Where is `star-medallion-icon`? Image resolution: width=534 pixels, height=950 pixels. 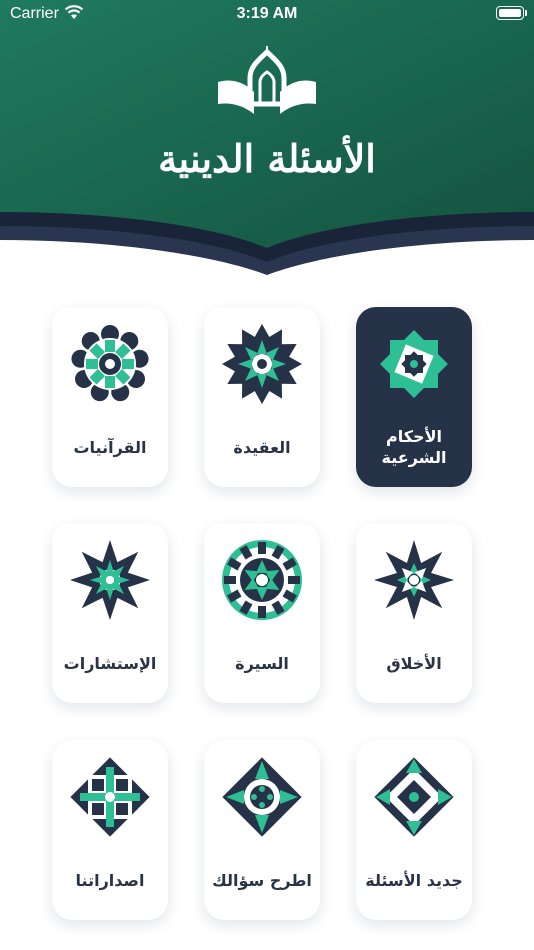
star-medallion-icon is located at coordinates (414, 364).